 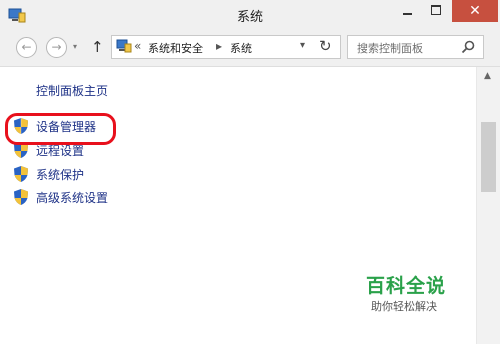 I want to click on vertical-scrollbar: ▲, so click(x=488, y=205).